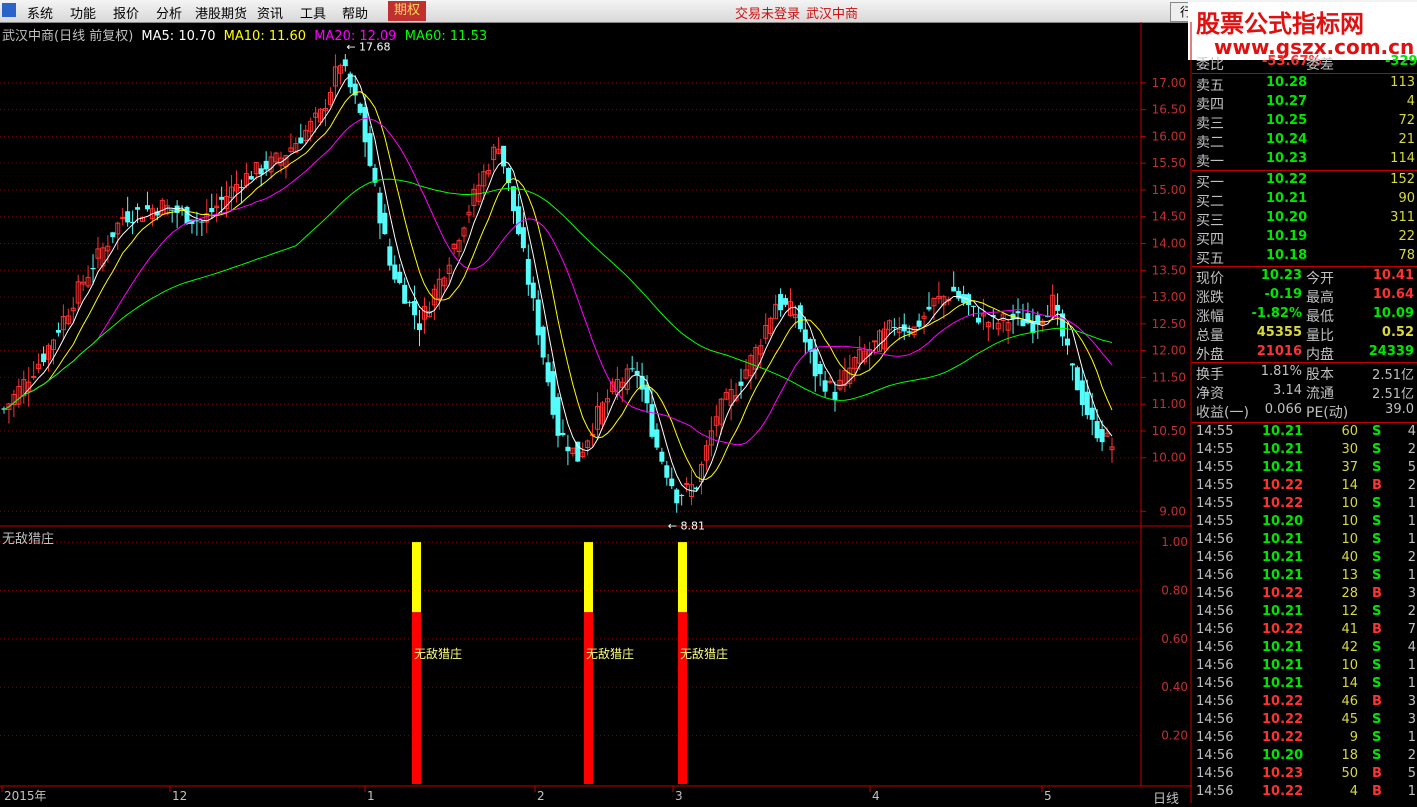  What do you see at coordinates (1306, 721) in the screenshot?
I see `tick-row: 14:56 10.22 45 S 3` at bounding box center [1306, 721].